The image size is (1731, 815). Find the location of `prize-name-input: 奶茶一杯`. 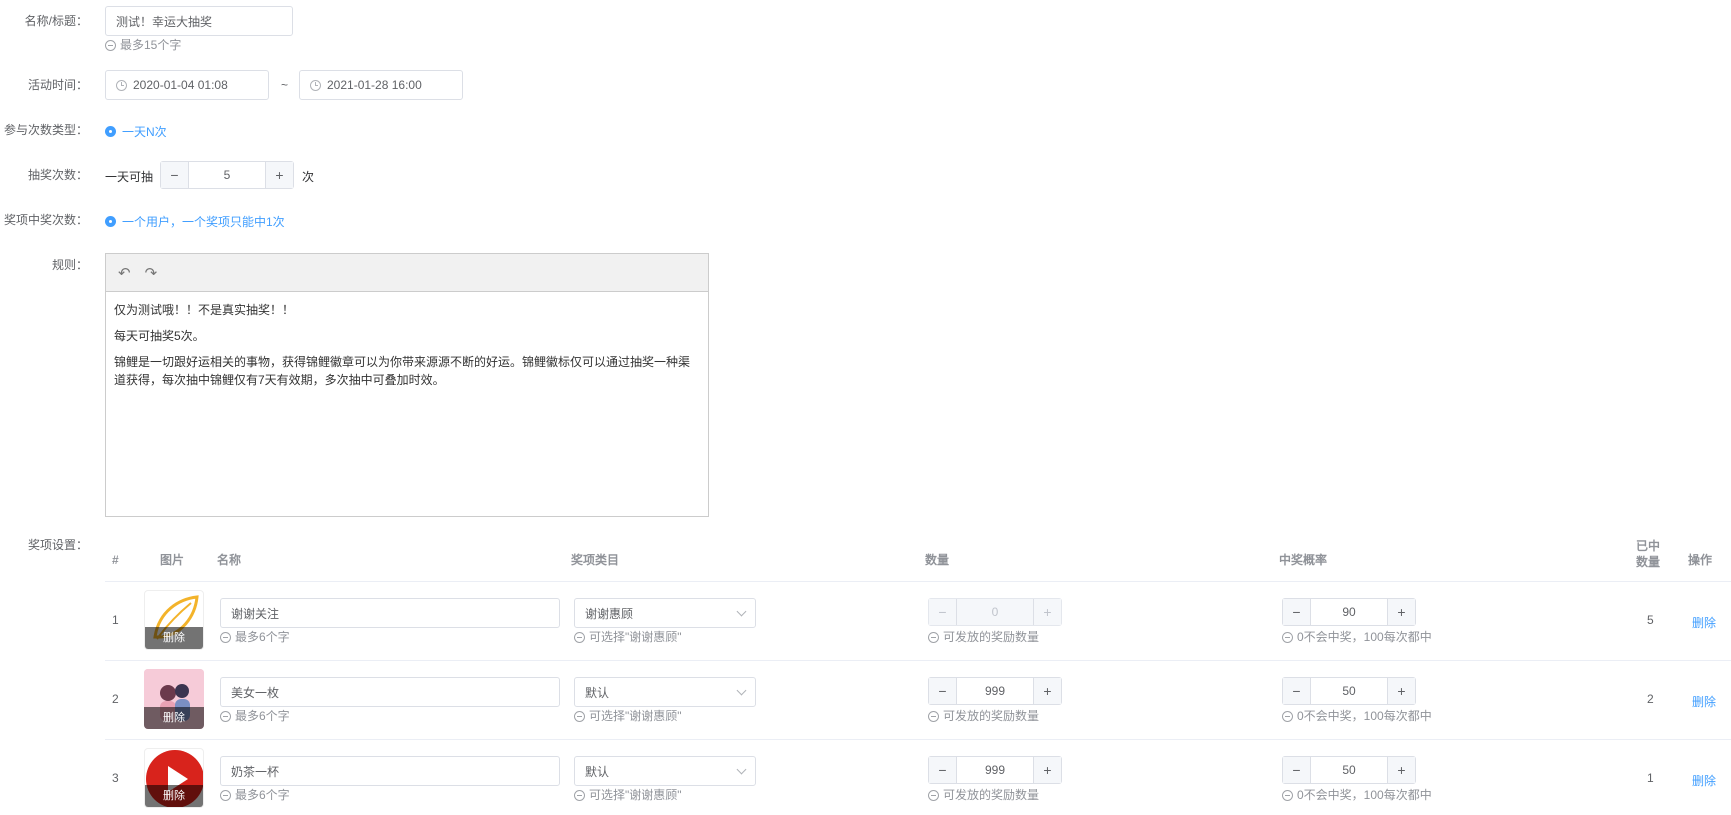

prize-name-input: 奶茶一杯 is located at coordinates (390, 771).